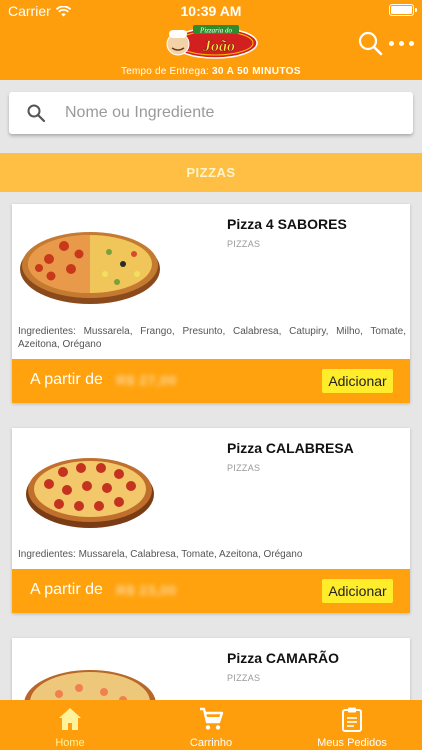 The height and width of the screenshot is (750, 422). I want to click on more-options-button, so click(402, 43).